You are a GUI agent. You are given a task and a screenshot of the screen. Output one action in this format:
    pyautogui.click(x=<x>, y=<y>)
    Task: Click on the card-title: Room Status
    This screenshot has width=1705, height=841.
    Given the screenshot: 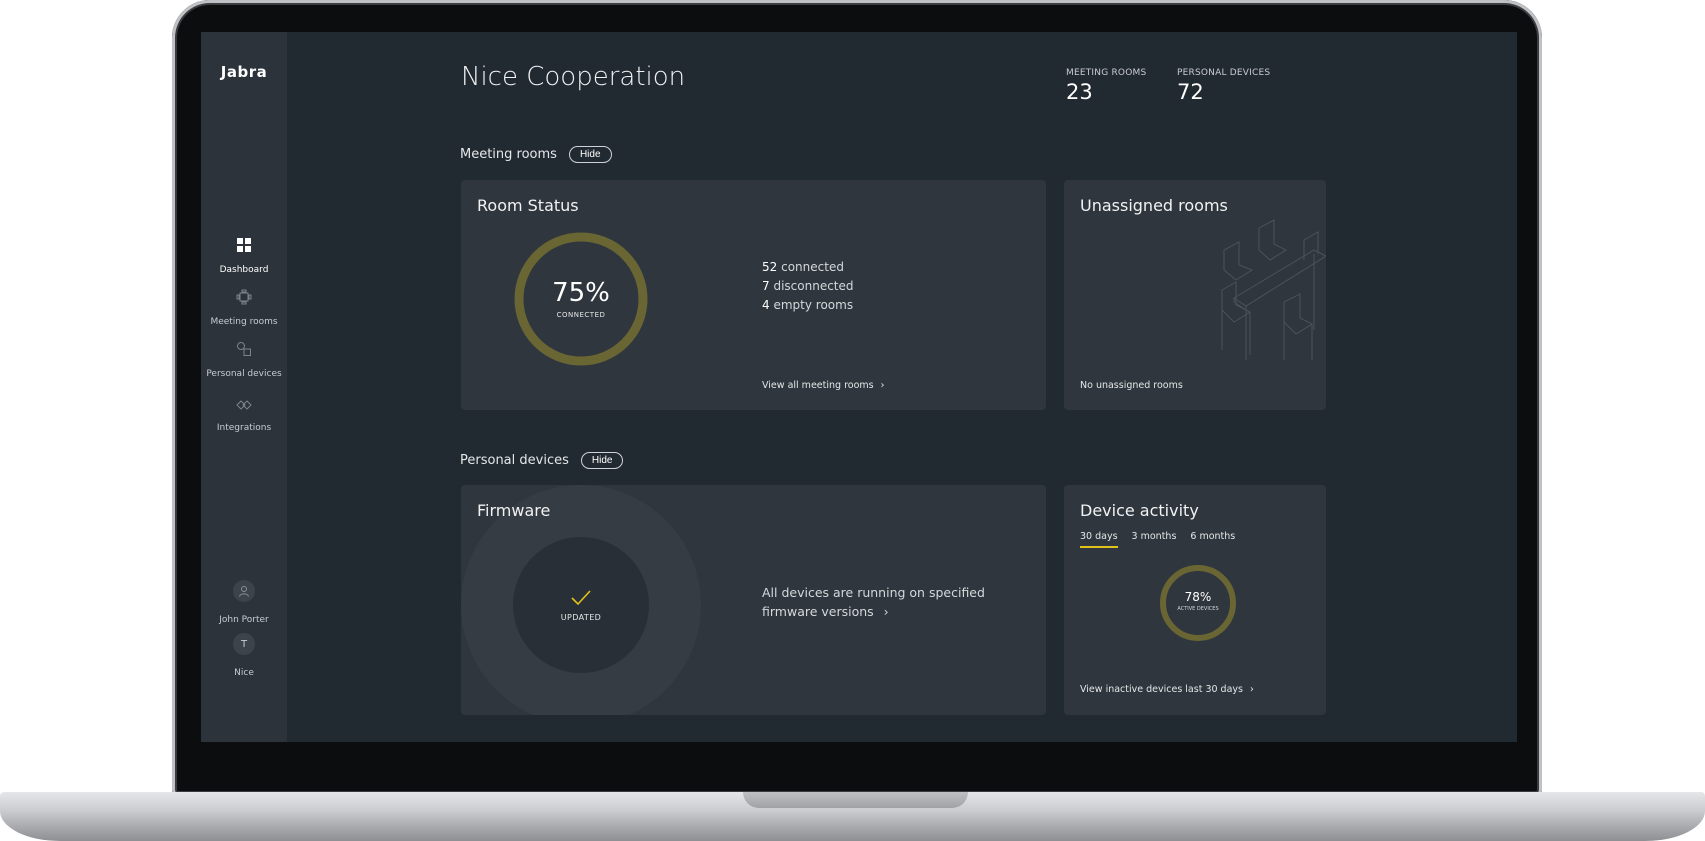 What is the action you would take?
    pyautogui.click(x=528, y=205)
    